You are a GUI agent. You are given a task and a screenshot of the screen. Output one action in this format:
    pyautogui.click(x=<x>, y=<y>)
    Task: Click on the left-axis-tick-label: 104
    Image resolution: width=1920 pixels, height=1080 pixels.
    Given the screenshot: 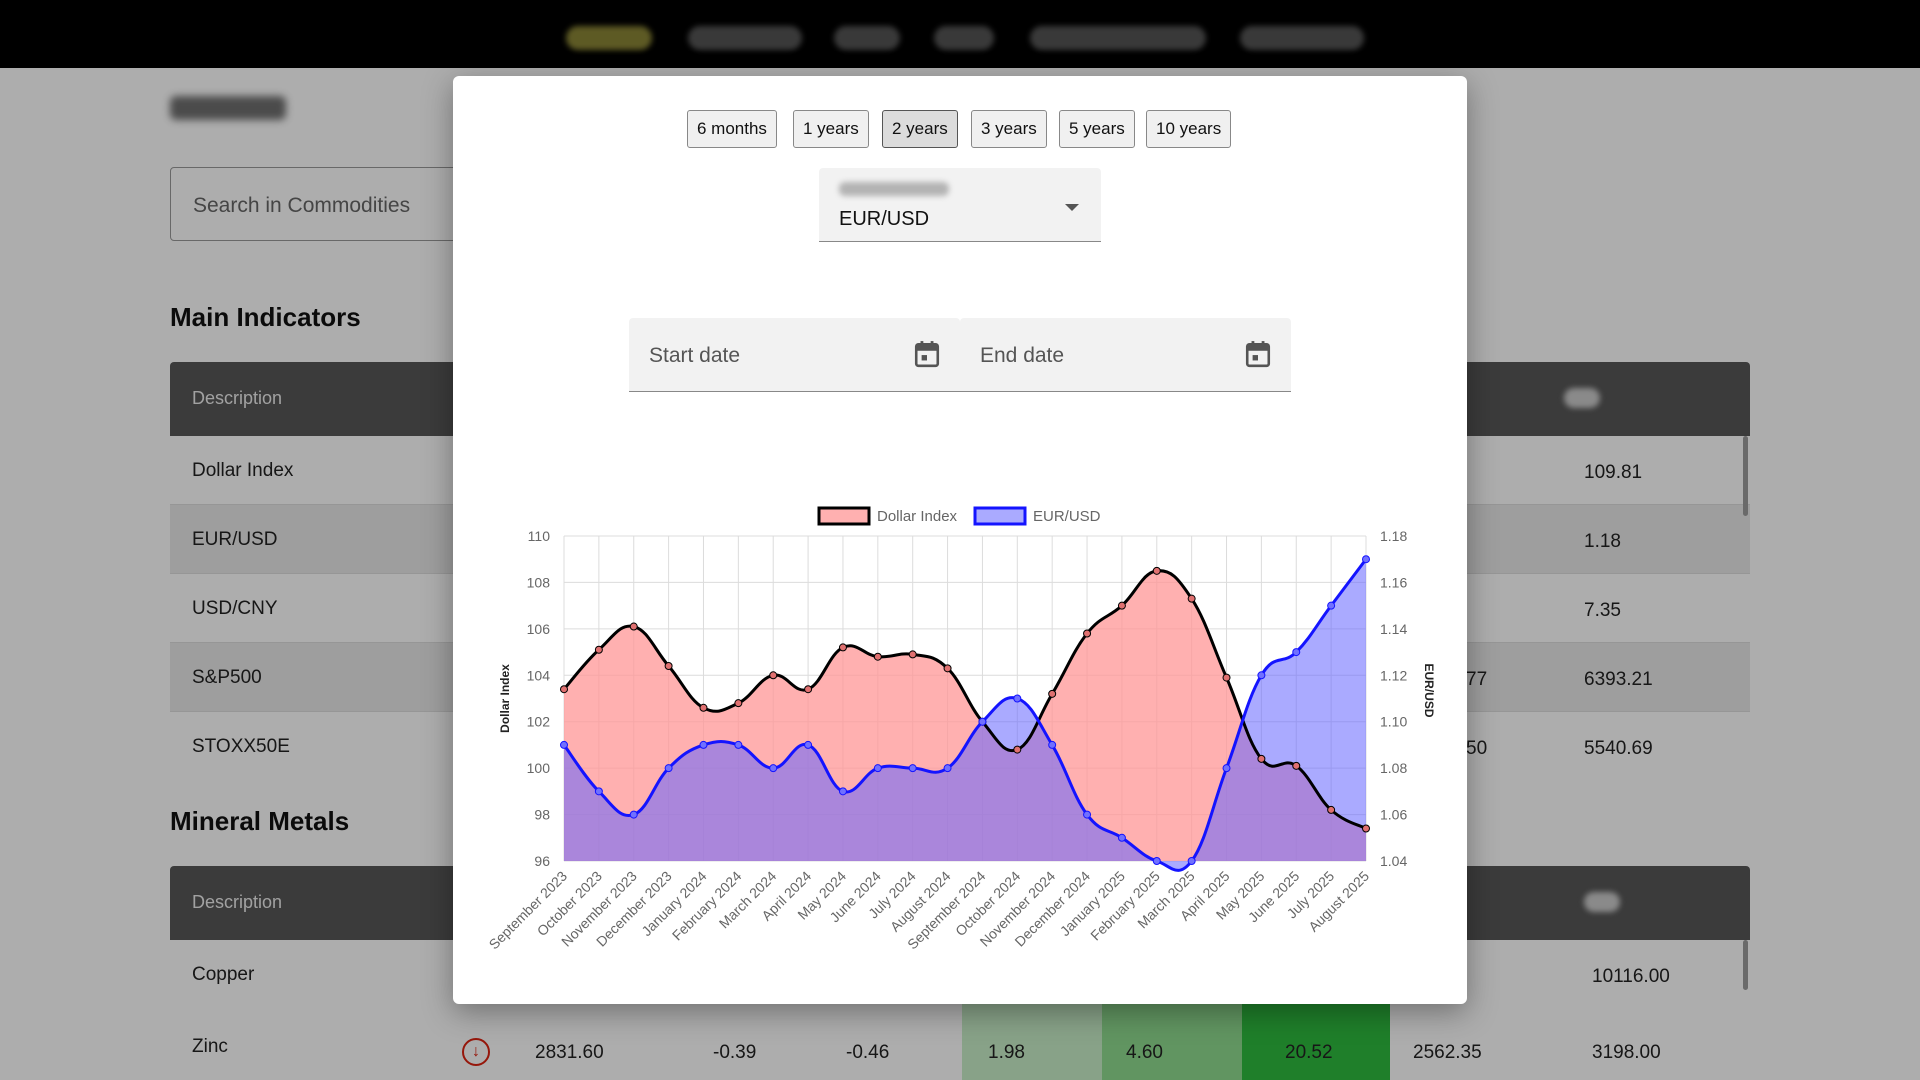 What is the action you would take?
    pyautogui.click(x=539, y=675)
    